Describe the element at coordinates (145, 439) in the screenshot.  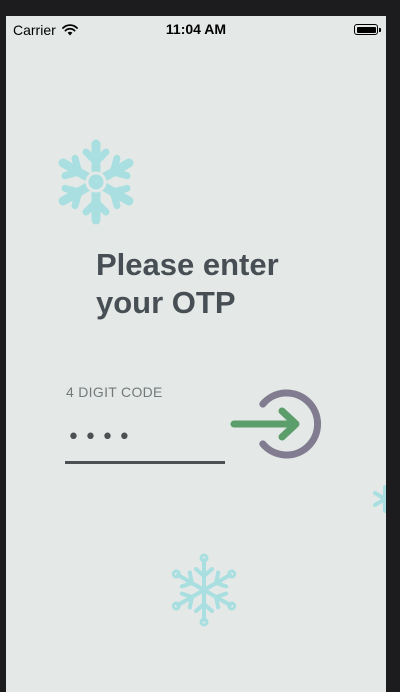
I see `otp-input` at that location.